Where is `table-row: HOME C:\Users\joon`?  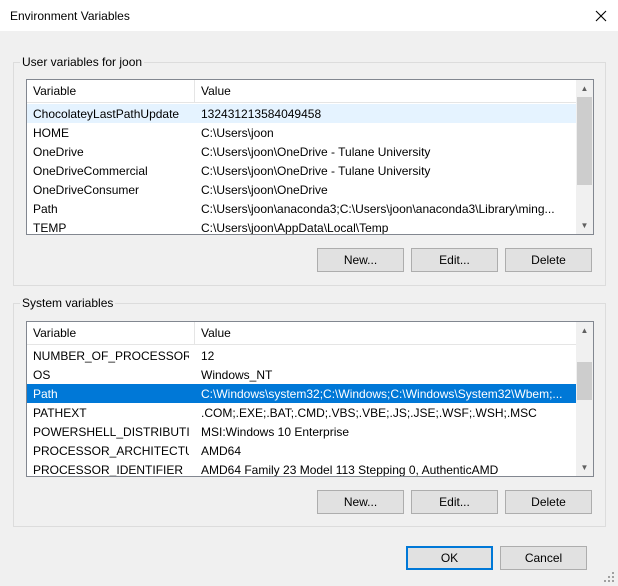
table-row: HOME C:\Users\joon is located at coordinates (301, 132).